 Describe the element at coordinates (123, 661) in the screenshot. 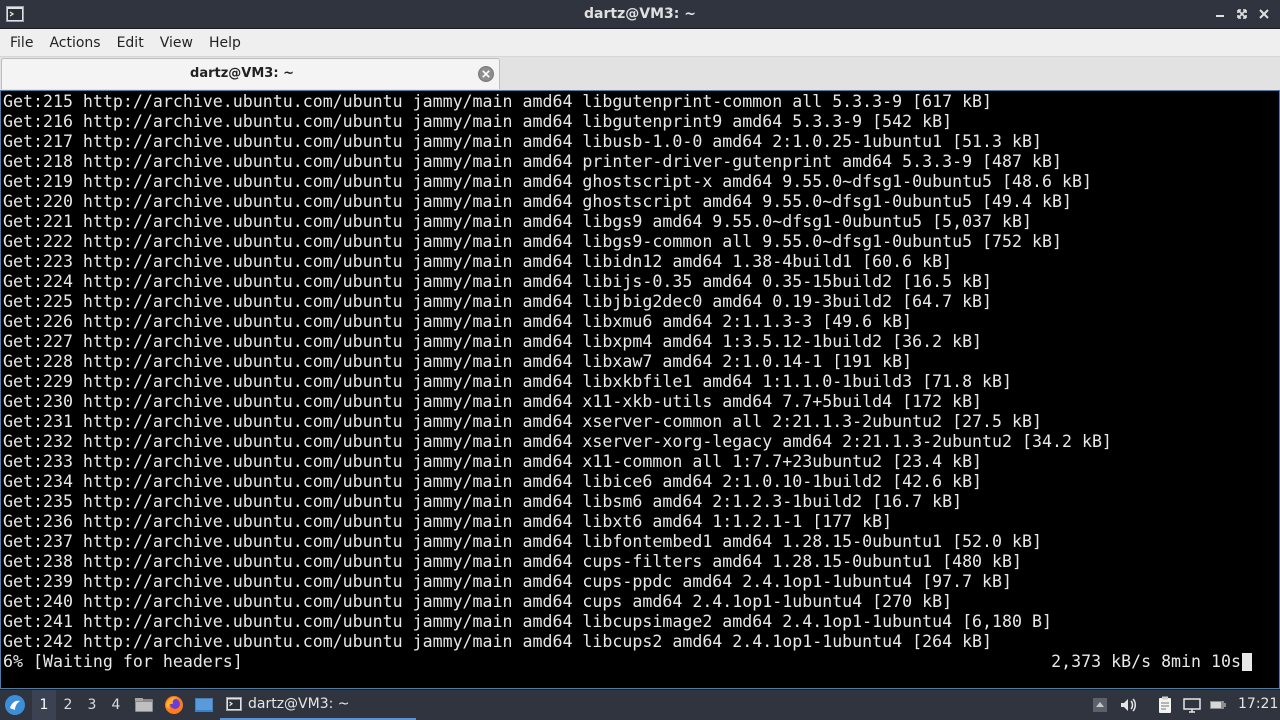

I see `terminal-line: 6% [Waiting for headers]` at that location.